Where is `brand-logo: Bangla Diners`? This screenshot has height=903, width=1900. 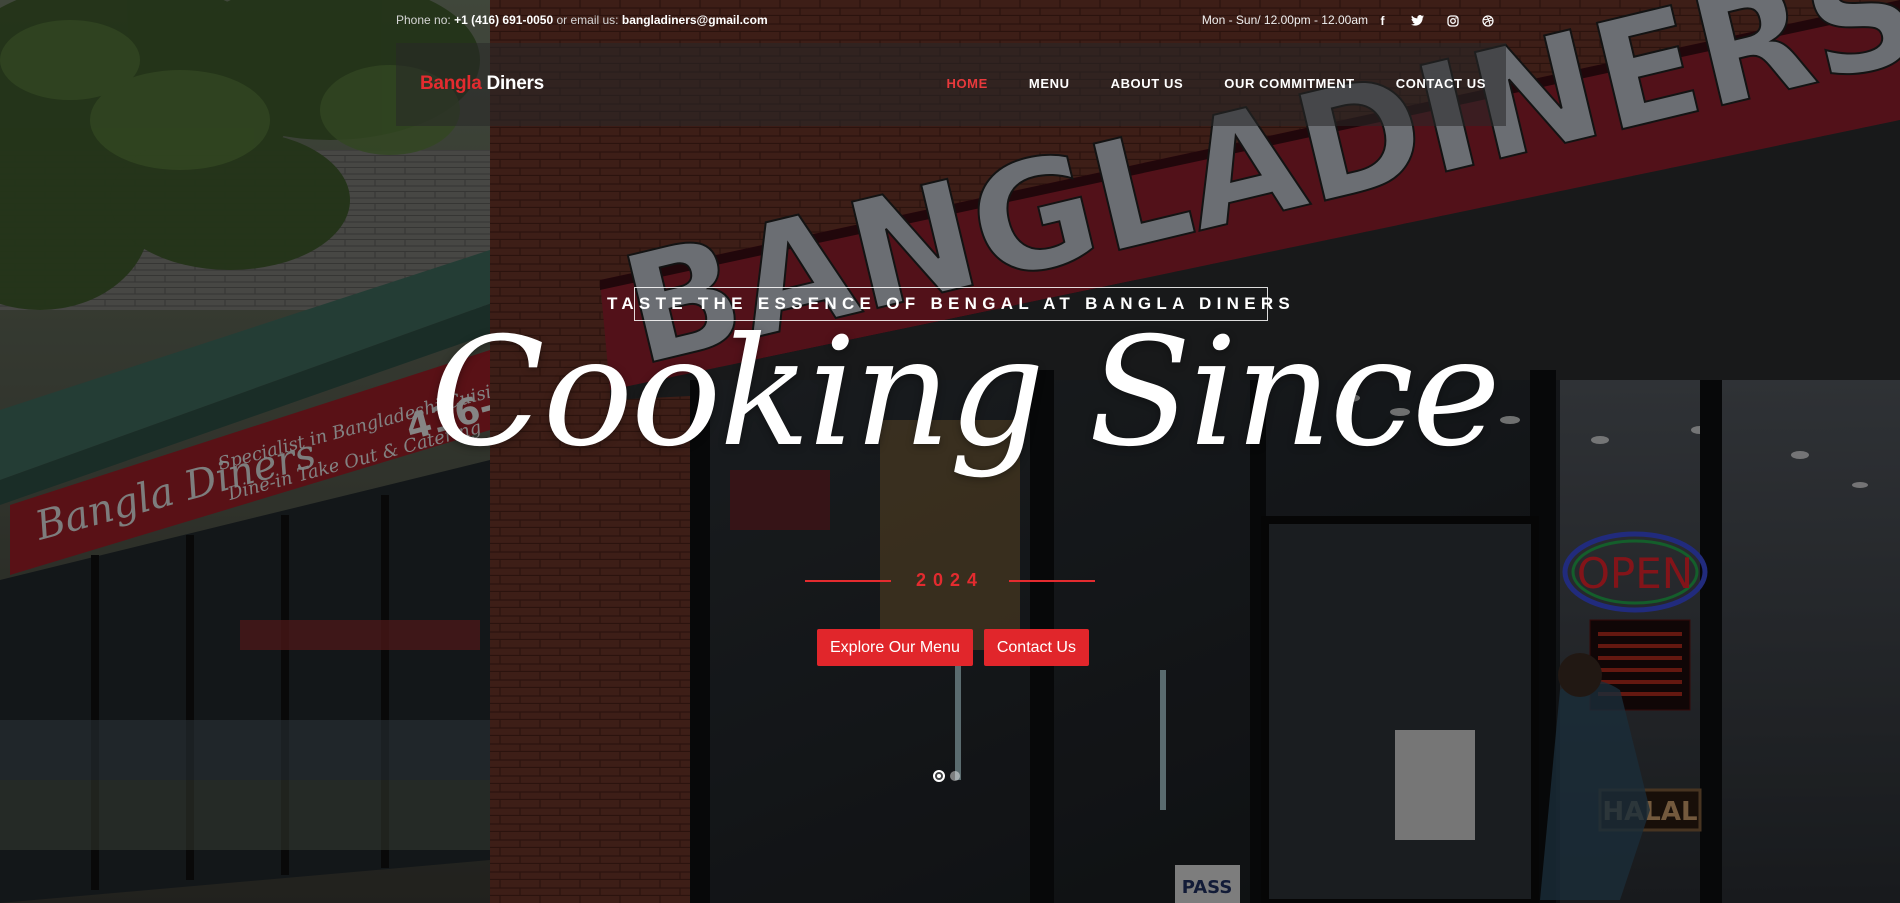 brand-logo: Bangla Diners is located at coordinates (482, 84).